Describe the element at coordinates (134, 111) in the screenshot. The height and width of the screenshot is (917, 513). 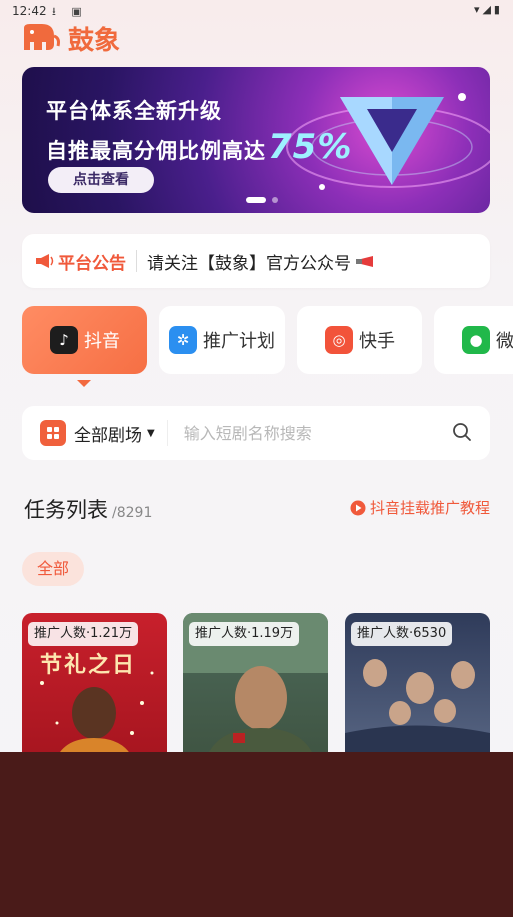
I see `banner-headline: 平台体系全新升级` at that location.